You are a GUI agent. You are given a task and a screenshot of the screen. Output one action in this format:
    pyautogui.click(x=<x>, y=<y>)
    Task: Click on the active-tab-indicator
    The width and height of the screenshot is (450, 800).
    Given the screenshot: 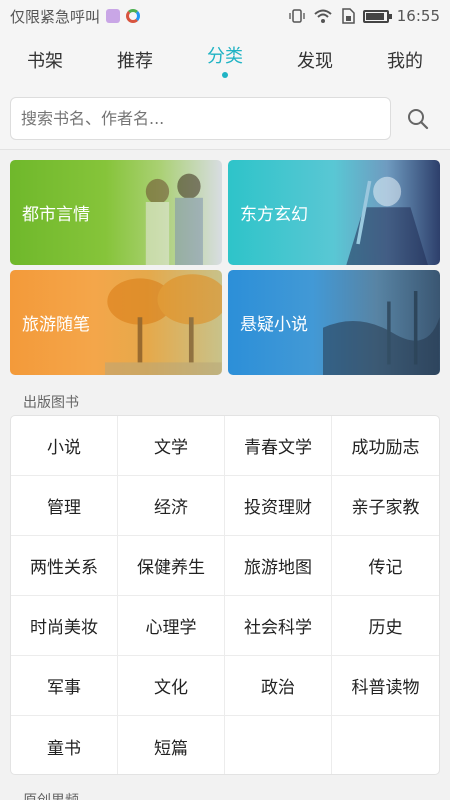 What is the action you would take?
    pyautogui.click(x=225, y=75)
    